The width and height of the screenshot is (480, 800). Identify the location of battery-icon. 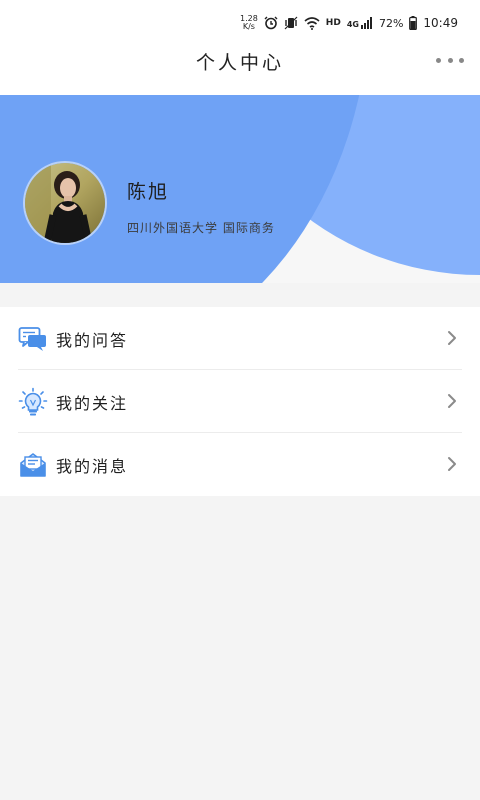
(413, 23).